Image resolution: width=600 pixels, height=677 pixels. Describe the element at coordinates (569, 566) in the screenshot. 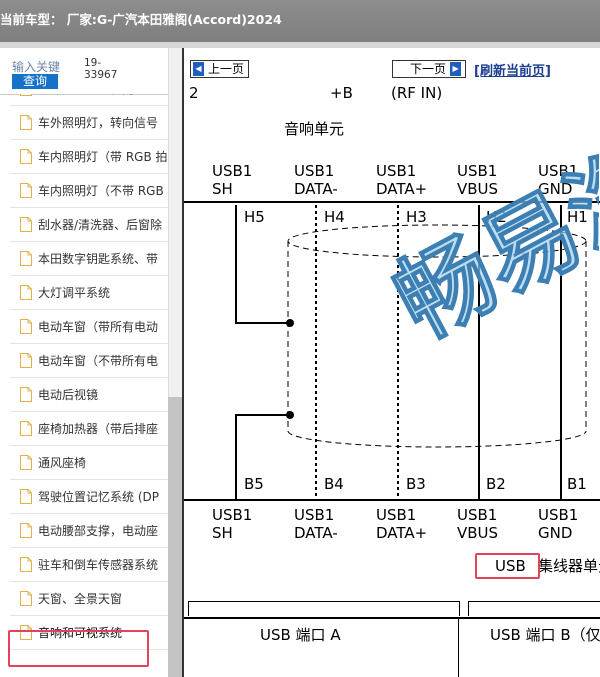

I see `hub-unit-label: 集线器单元` at that location.